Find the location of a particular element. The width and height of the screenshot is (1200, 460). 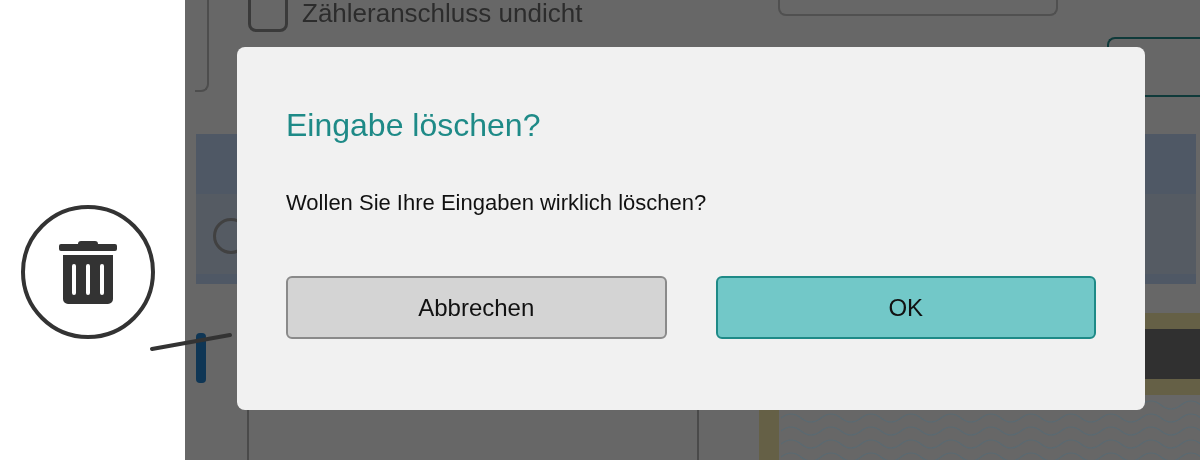

dialog-message: Wollen Sie Ihre Eingaben wirklich löschen? is located at coordinates (497, 203).